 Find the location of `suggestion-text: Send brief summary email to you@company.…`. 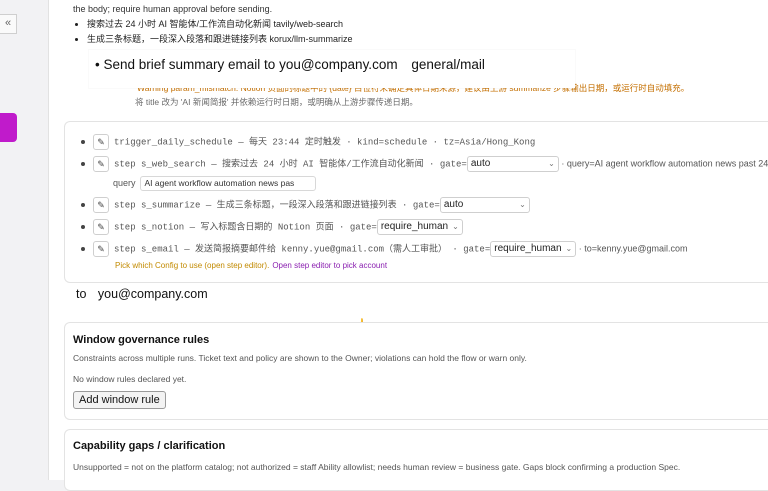

suggestion-text: Send brief summary email to you@company.… is located at coordinates (250, 64).